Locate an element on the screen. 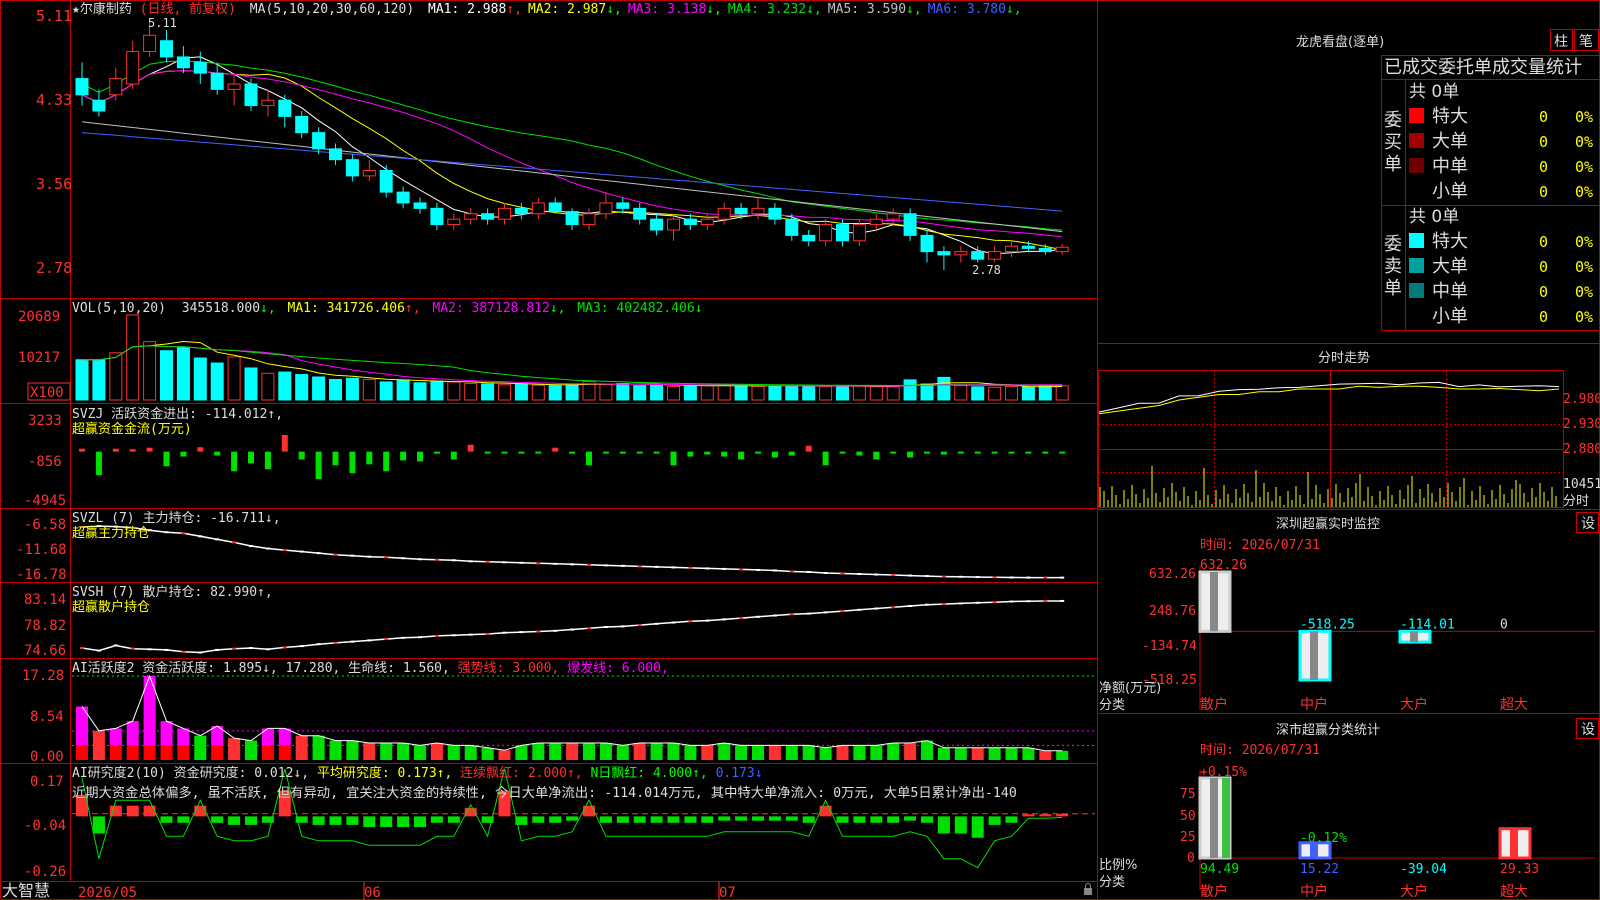 This screenshot has width=1600, height=900. ai1-panel is located at coordinates (583, 717).